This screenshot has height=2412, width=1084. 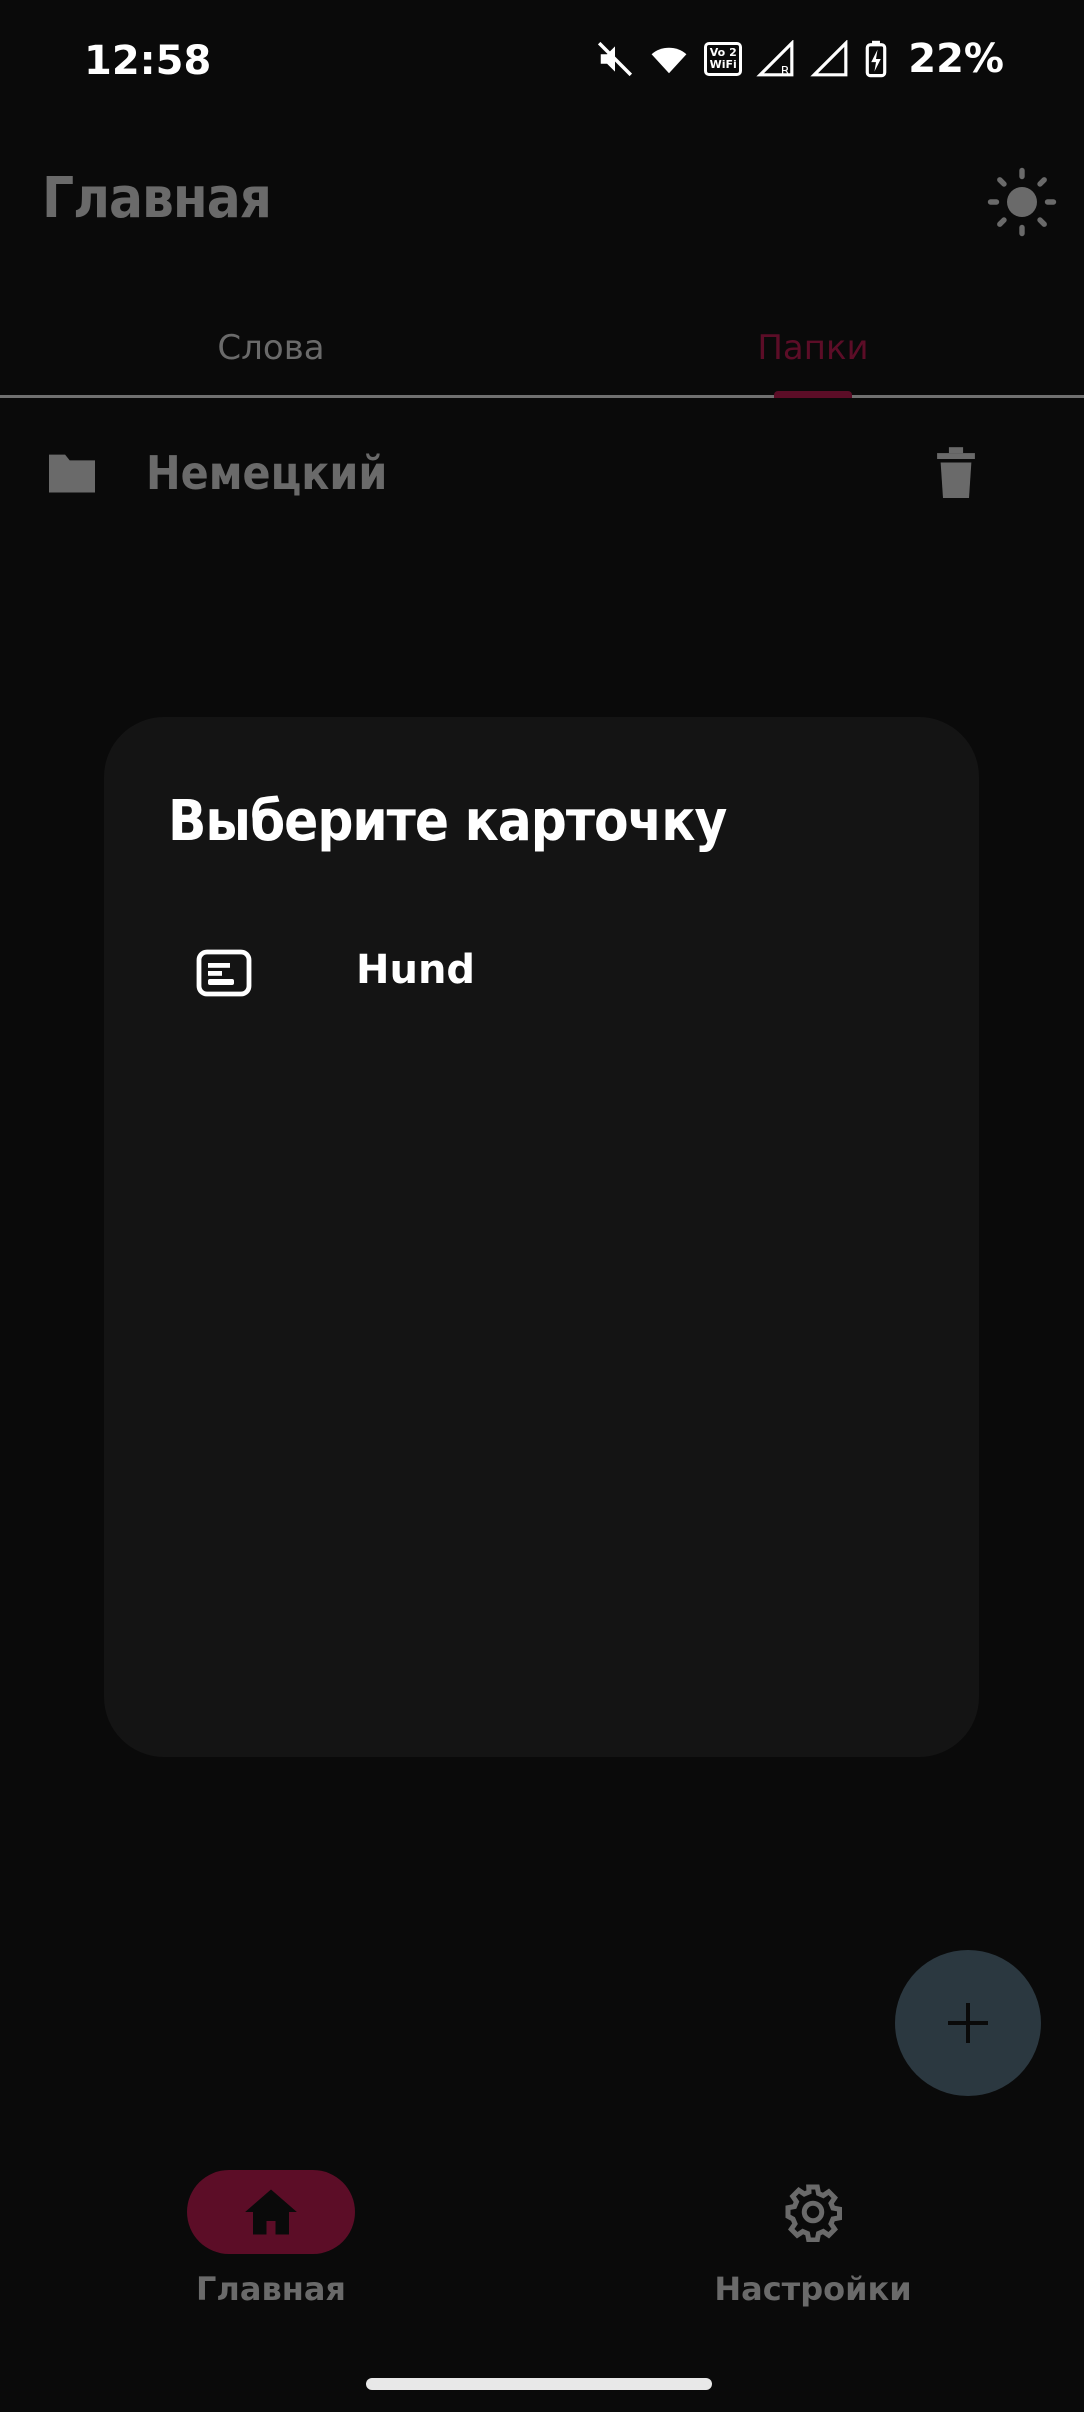 I want to click on nav-home-indicator, so click(x=271, y=2212).